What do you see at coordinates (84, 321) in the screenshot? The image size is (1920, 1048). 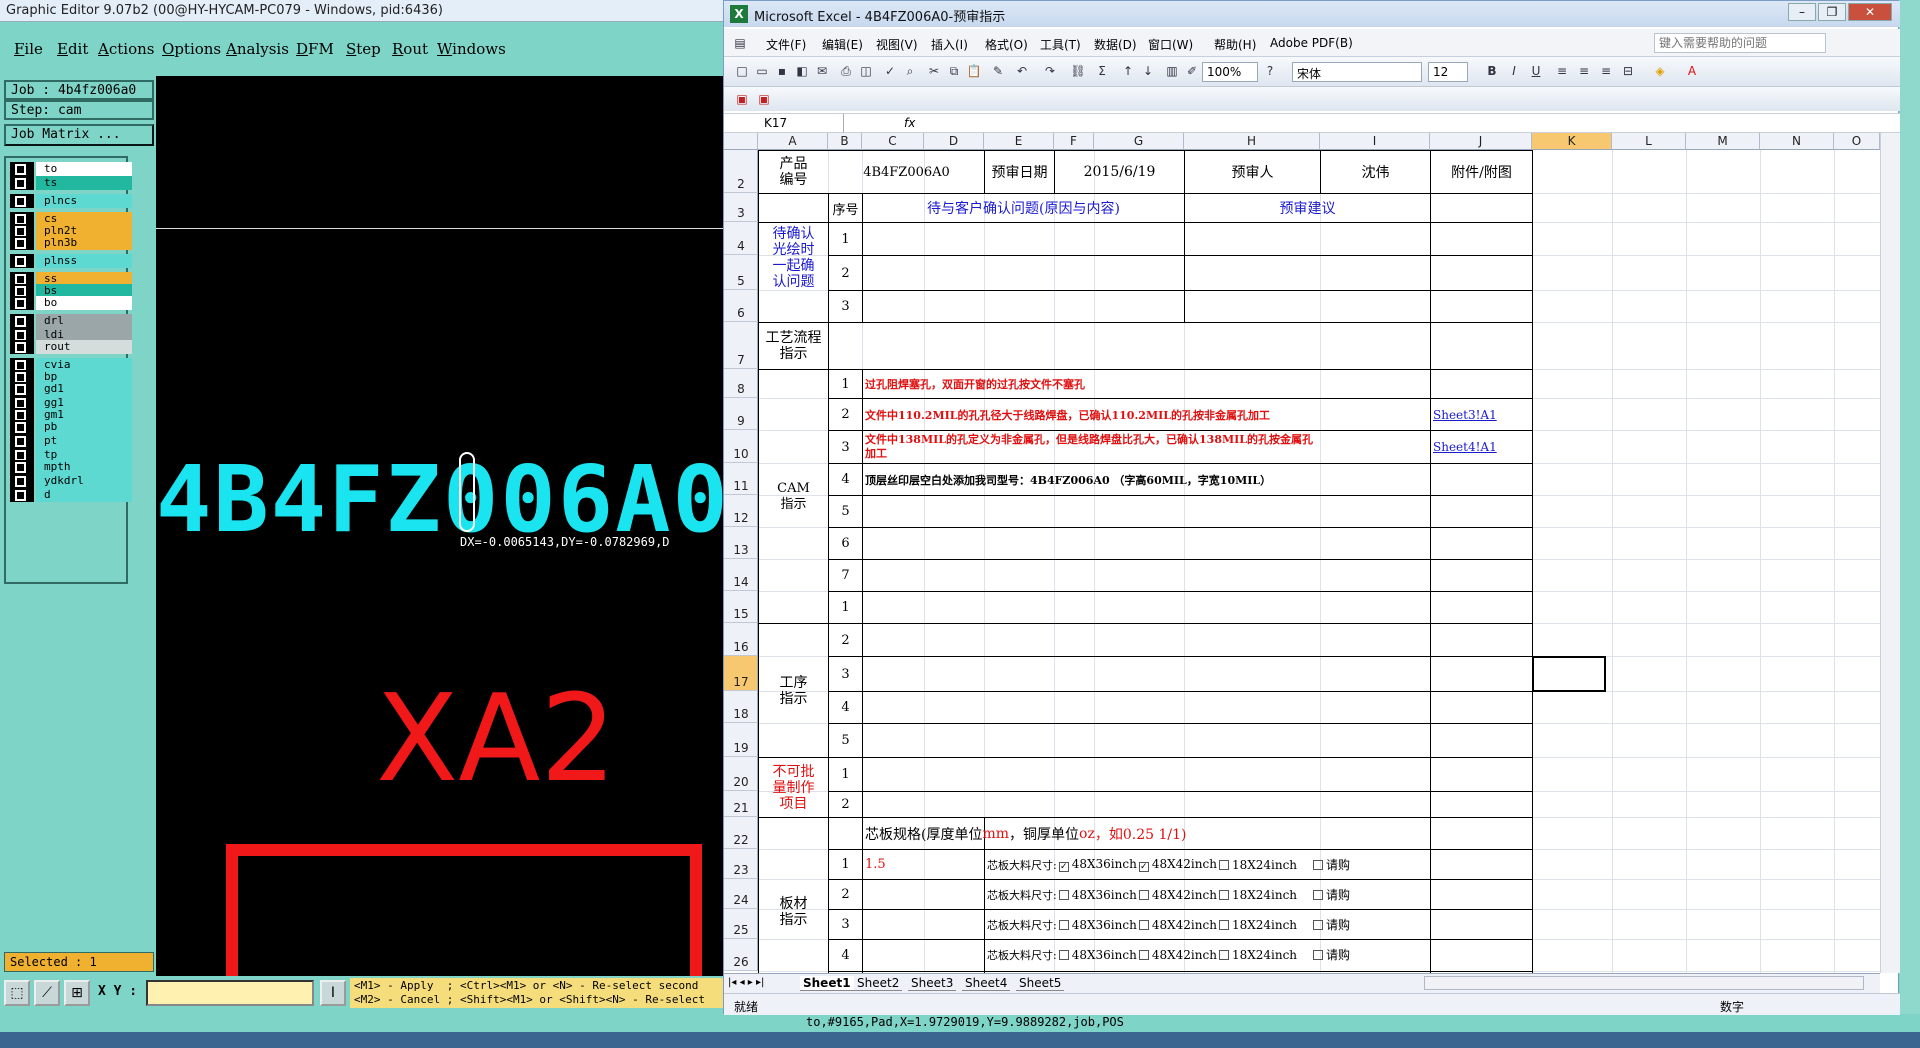 I see `layer-name: drl` at bounding box center [84, 321].